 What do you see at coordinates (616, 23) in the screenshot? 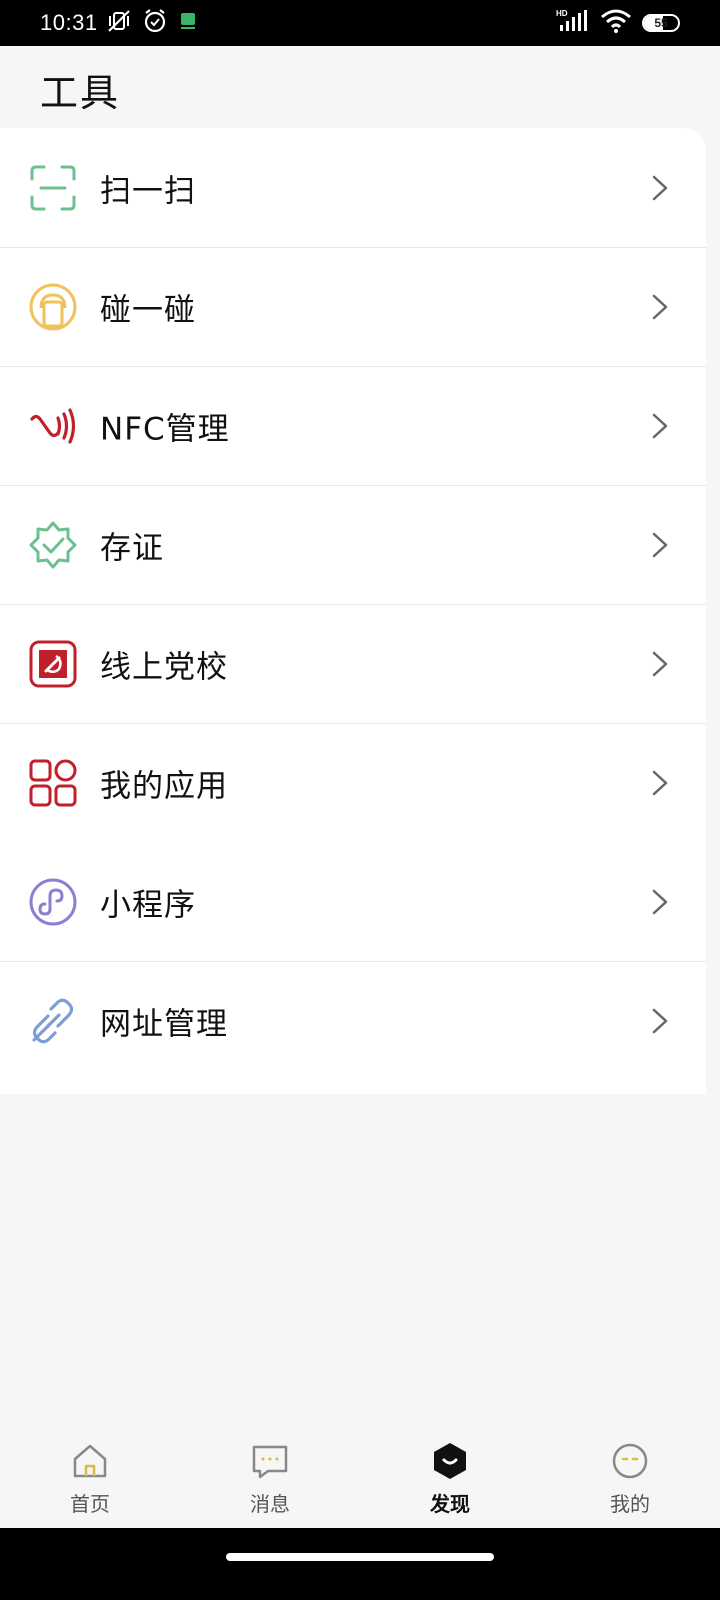
I see `wifi-icon` at bounding box center [616, 23].